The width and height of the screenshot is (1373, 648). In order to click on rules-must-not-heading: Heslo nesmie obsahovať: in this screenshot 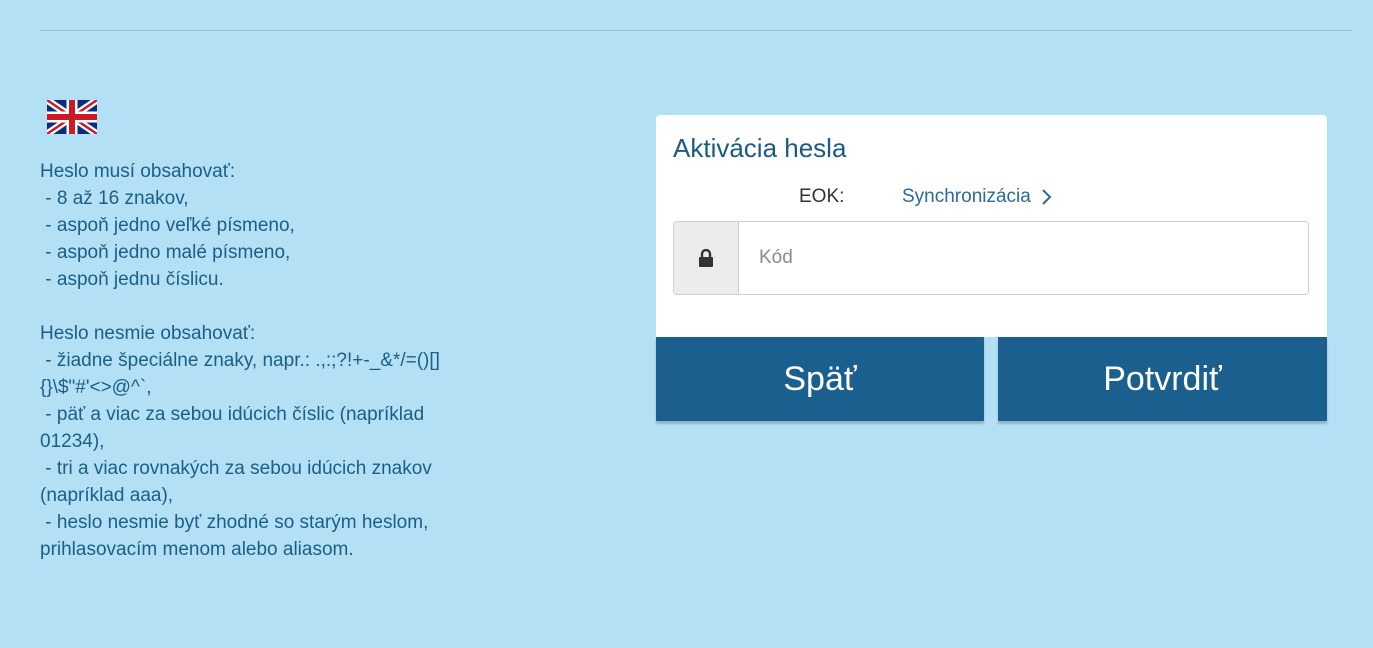, I will do `click(148, 333)`.